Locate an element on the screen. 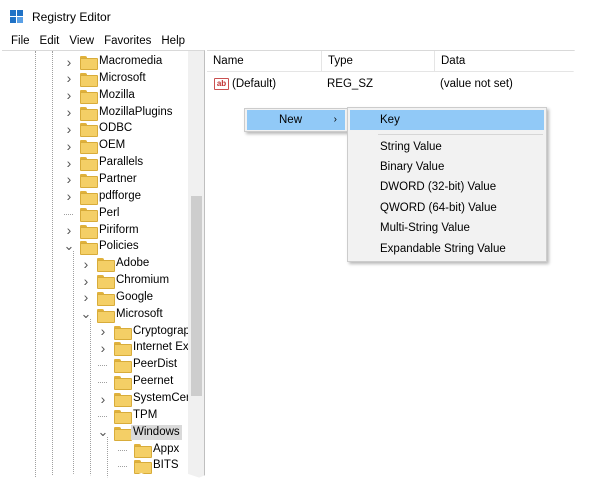 This screenshot has height=500, width=600. tree-item: Peernet is located at coordinates (95, 382).